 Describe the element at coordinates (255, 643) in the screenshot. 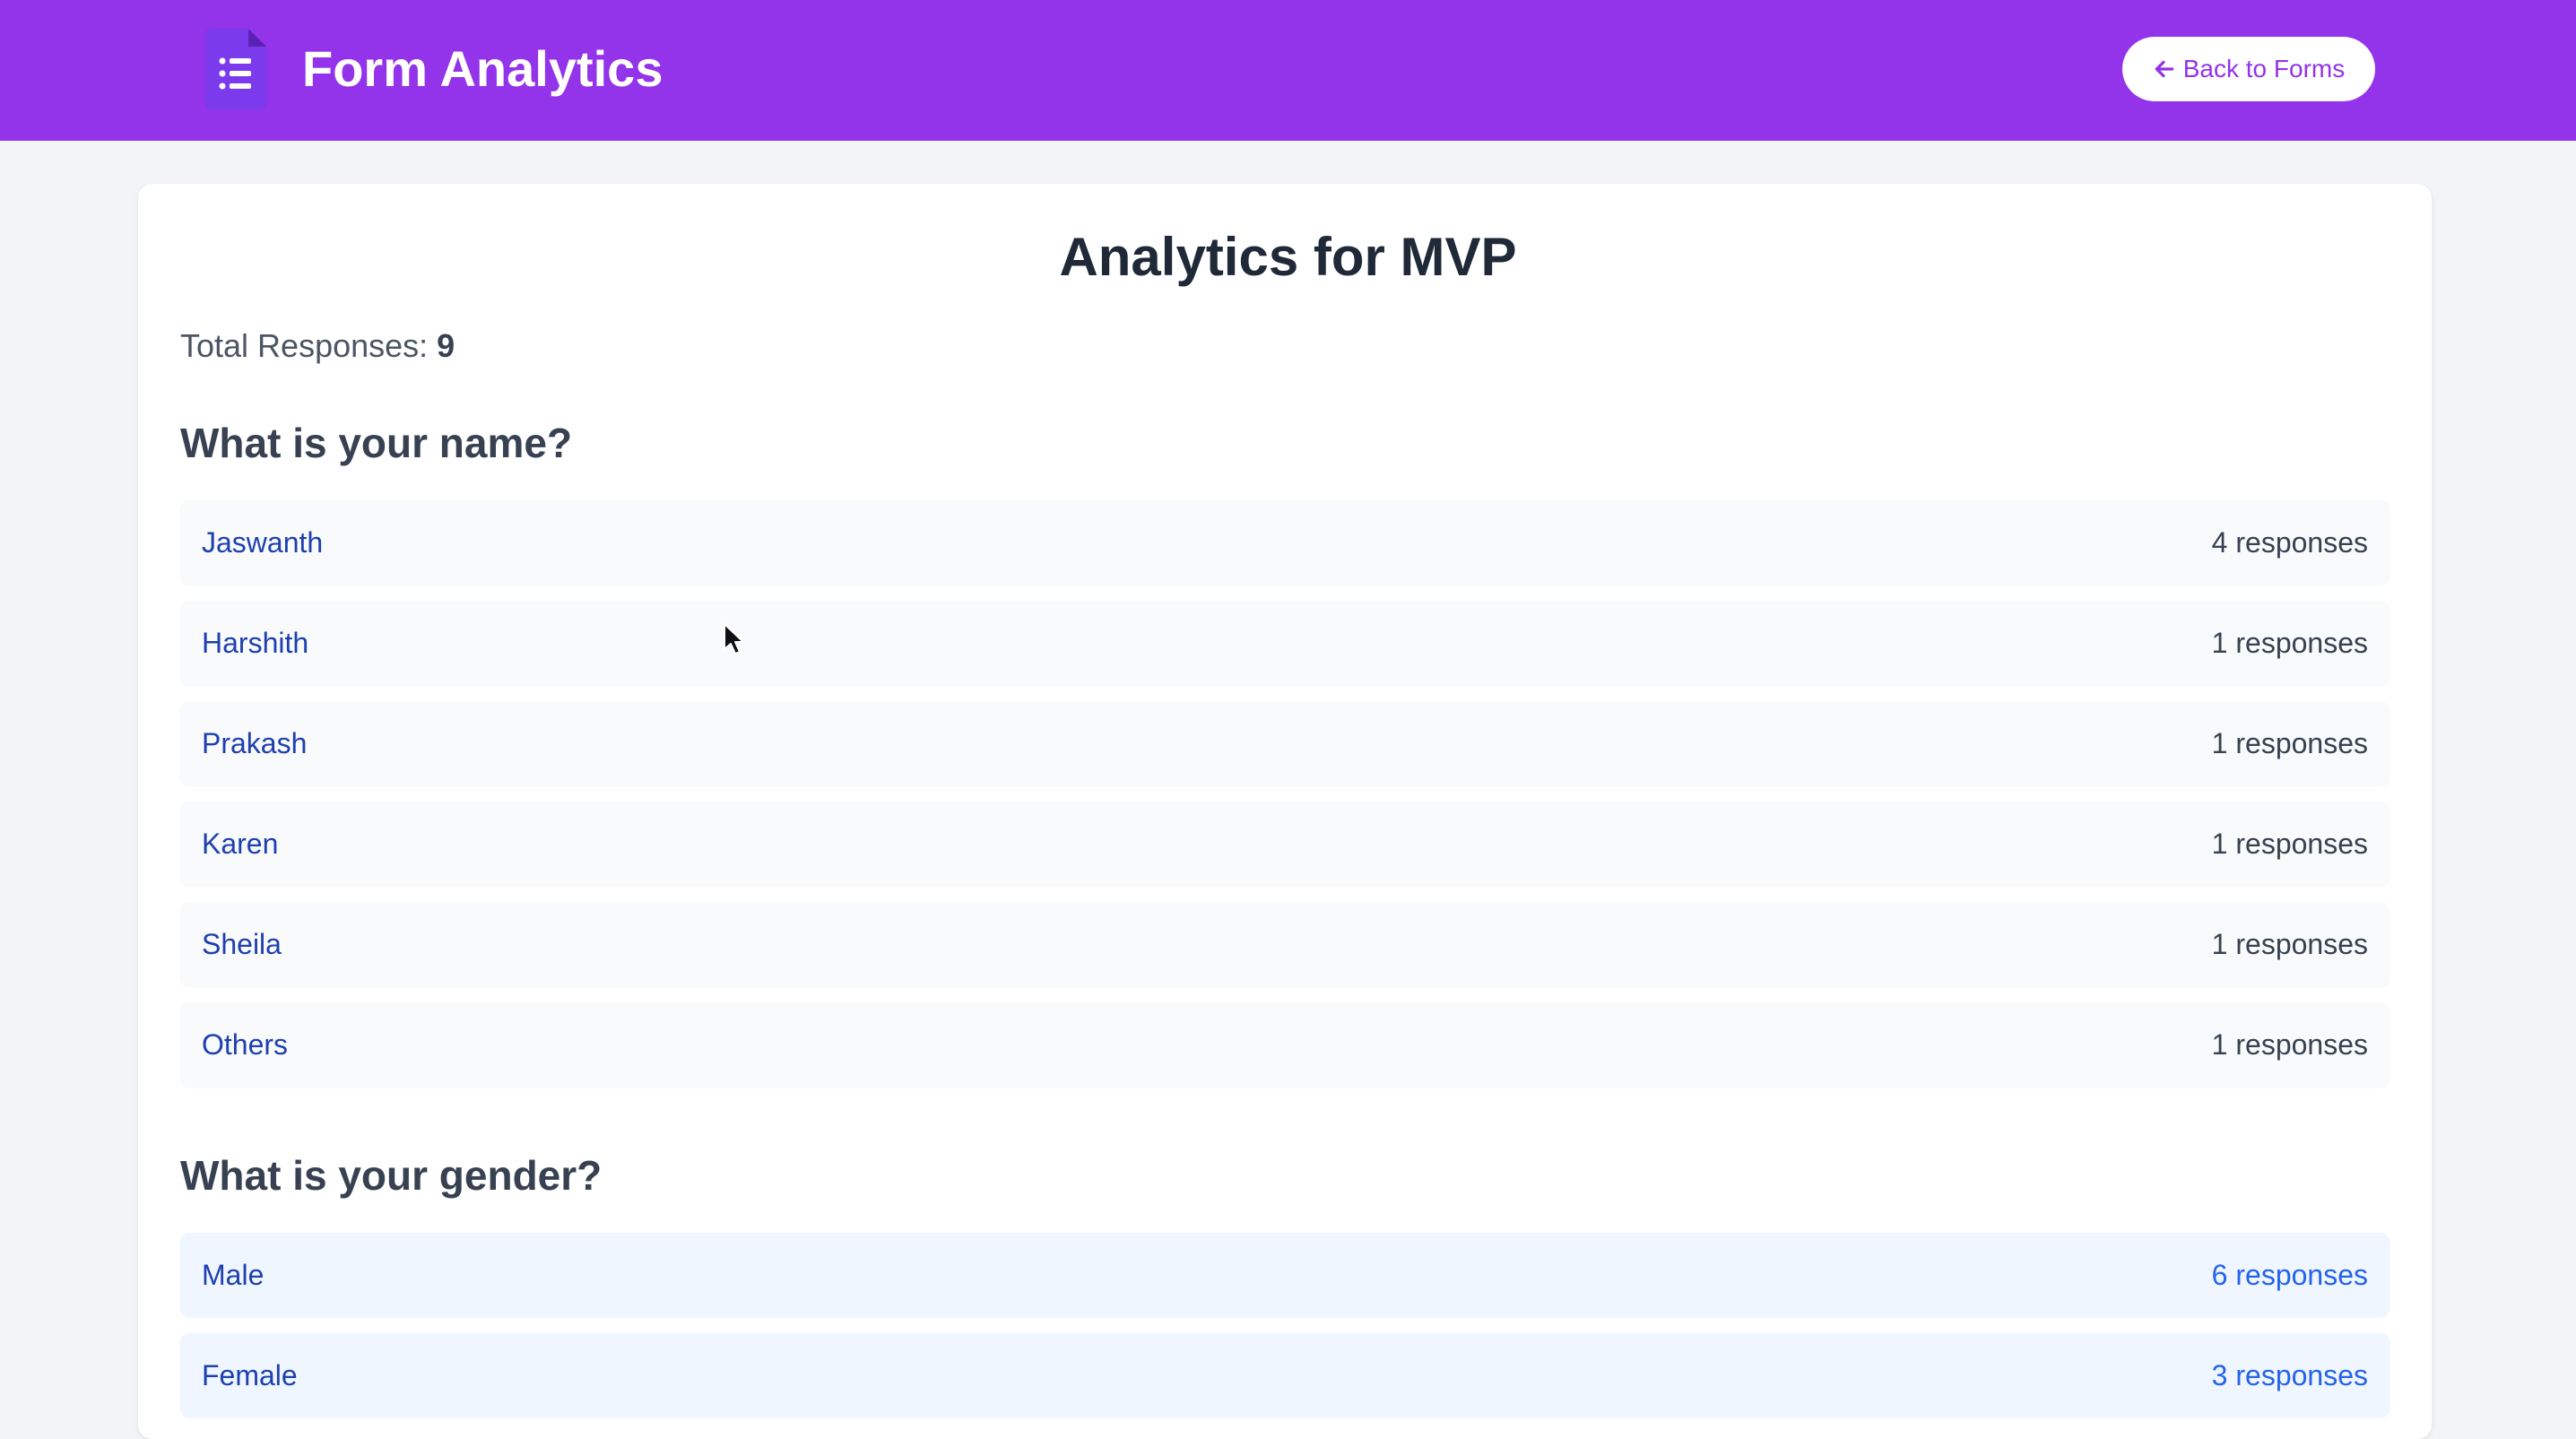

I see `answer-label: Harshith` at that location.